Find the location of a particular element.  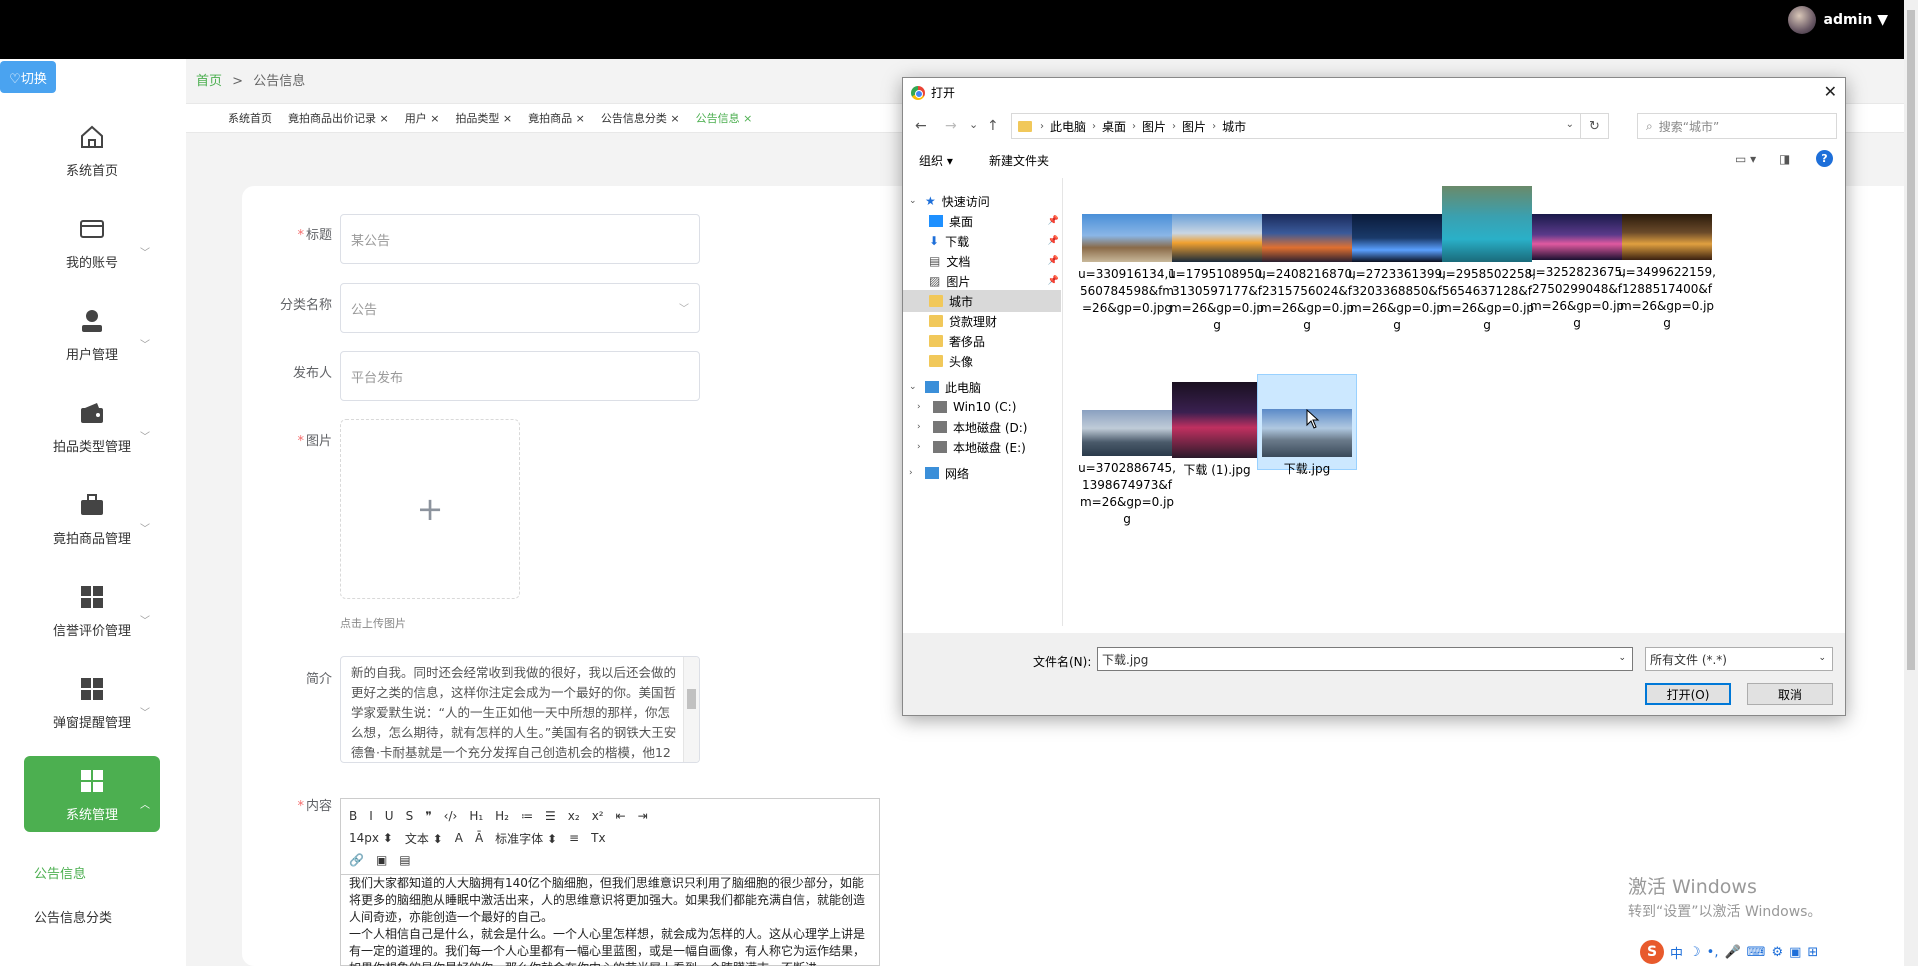

moon-icon: ☽ is located at coordinates (1695, 952).